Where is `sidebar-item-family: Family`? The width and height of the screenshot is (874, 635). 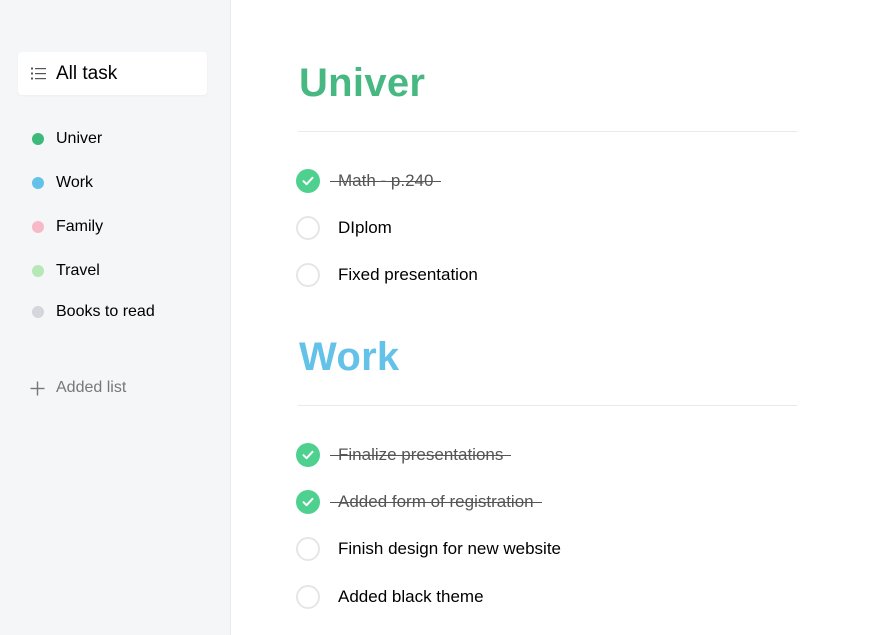 sidebar-item-family: Family is located at coordinates (67, 227).